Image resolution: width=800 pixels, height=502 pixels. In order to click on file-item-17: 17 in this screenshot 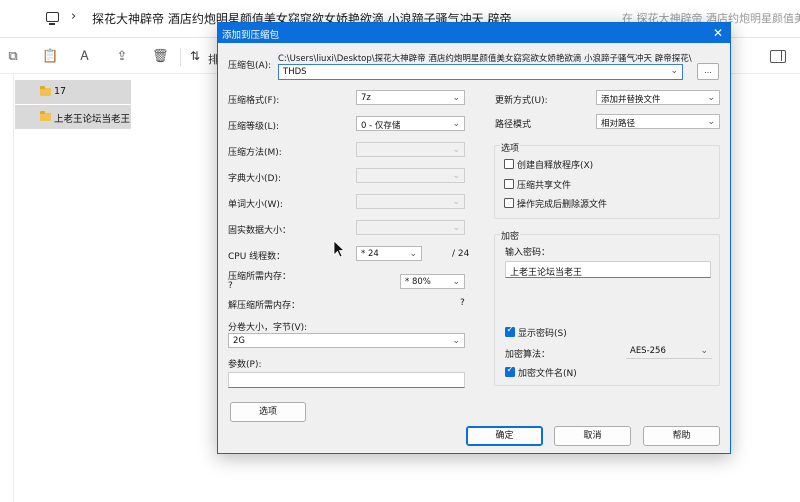, I will do `click(73, 92)`.